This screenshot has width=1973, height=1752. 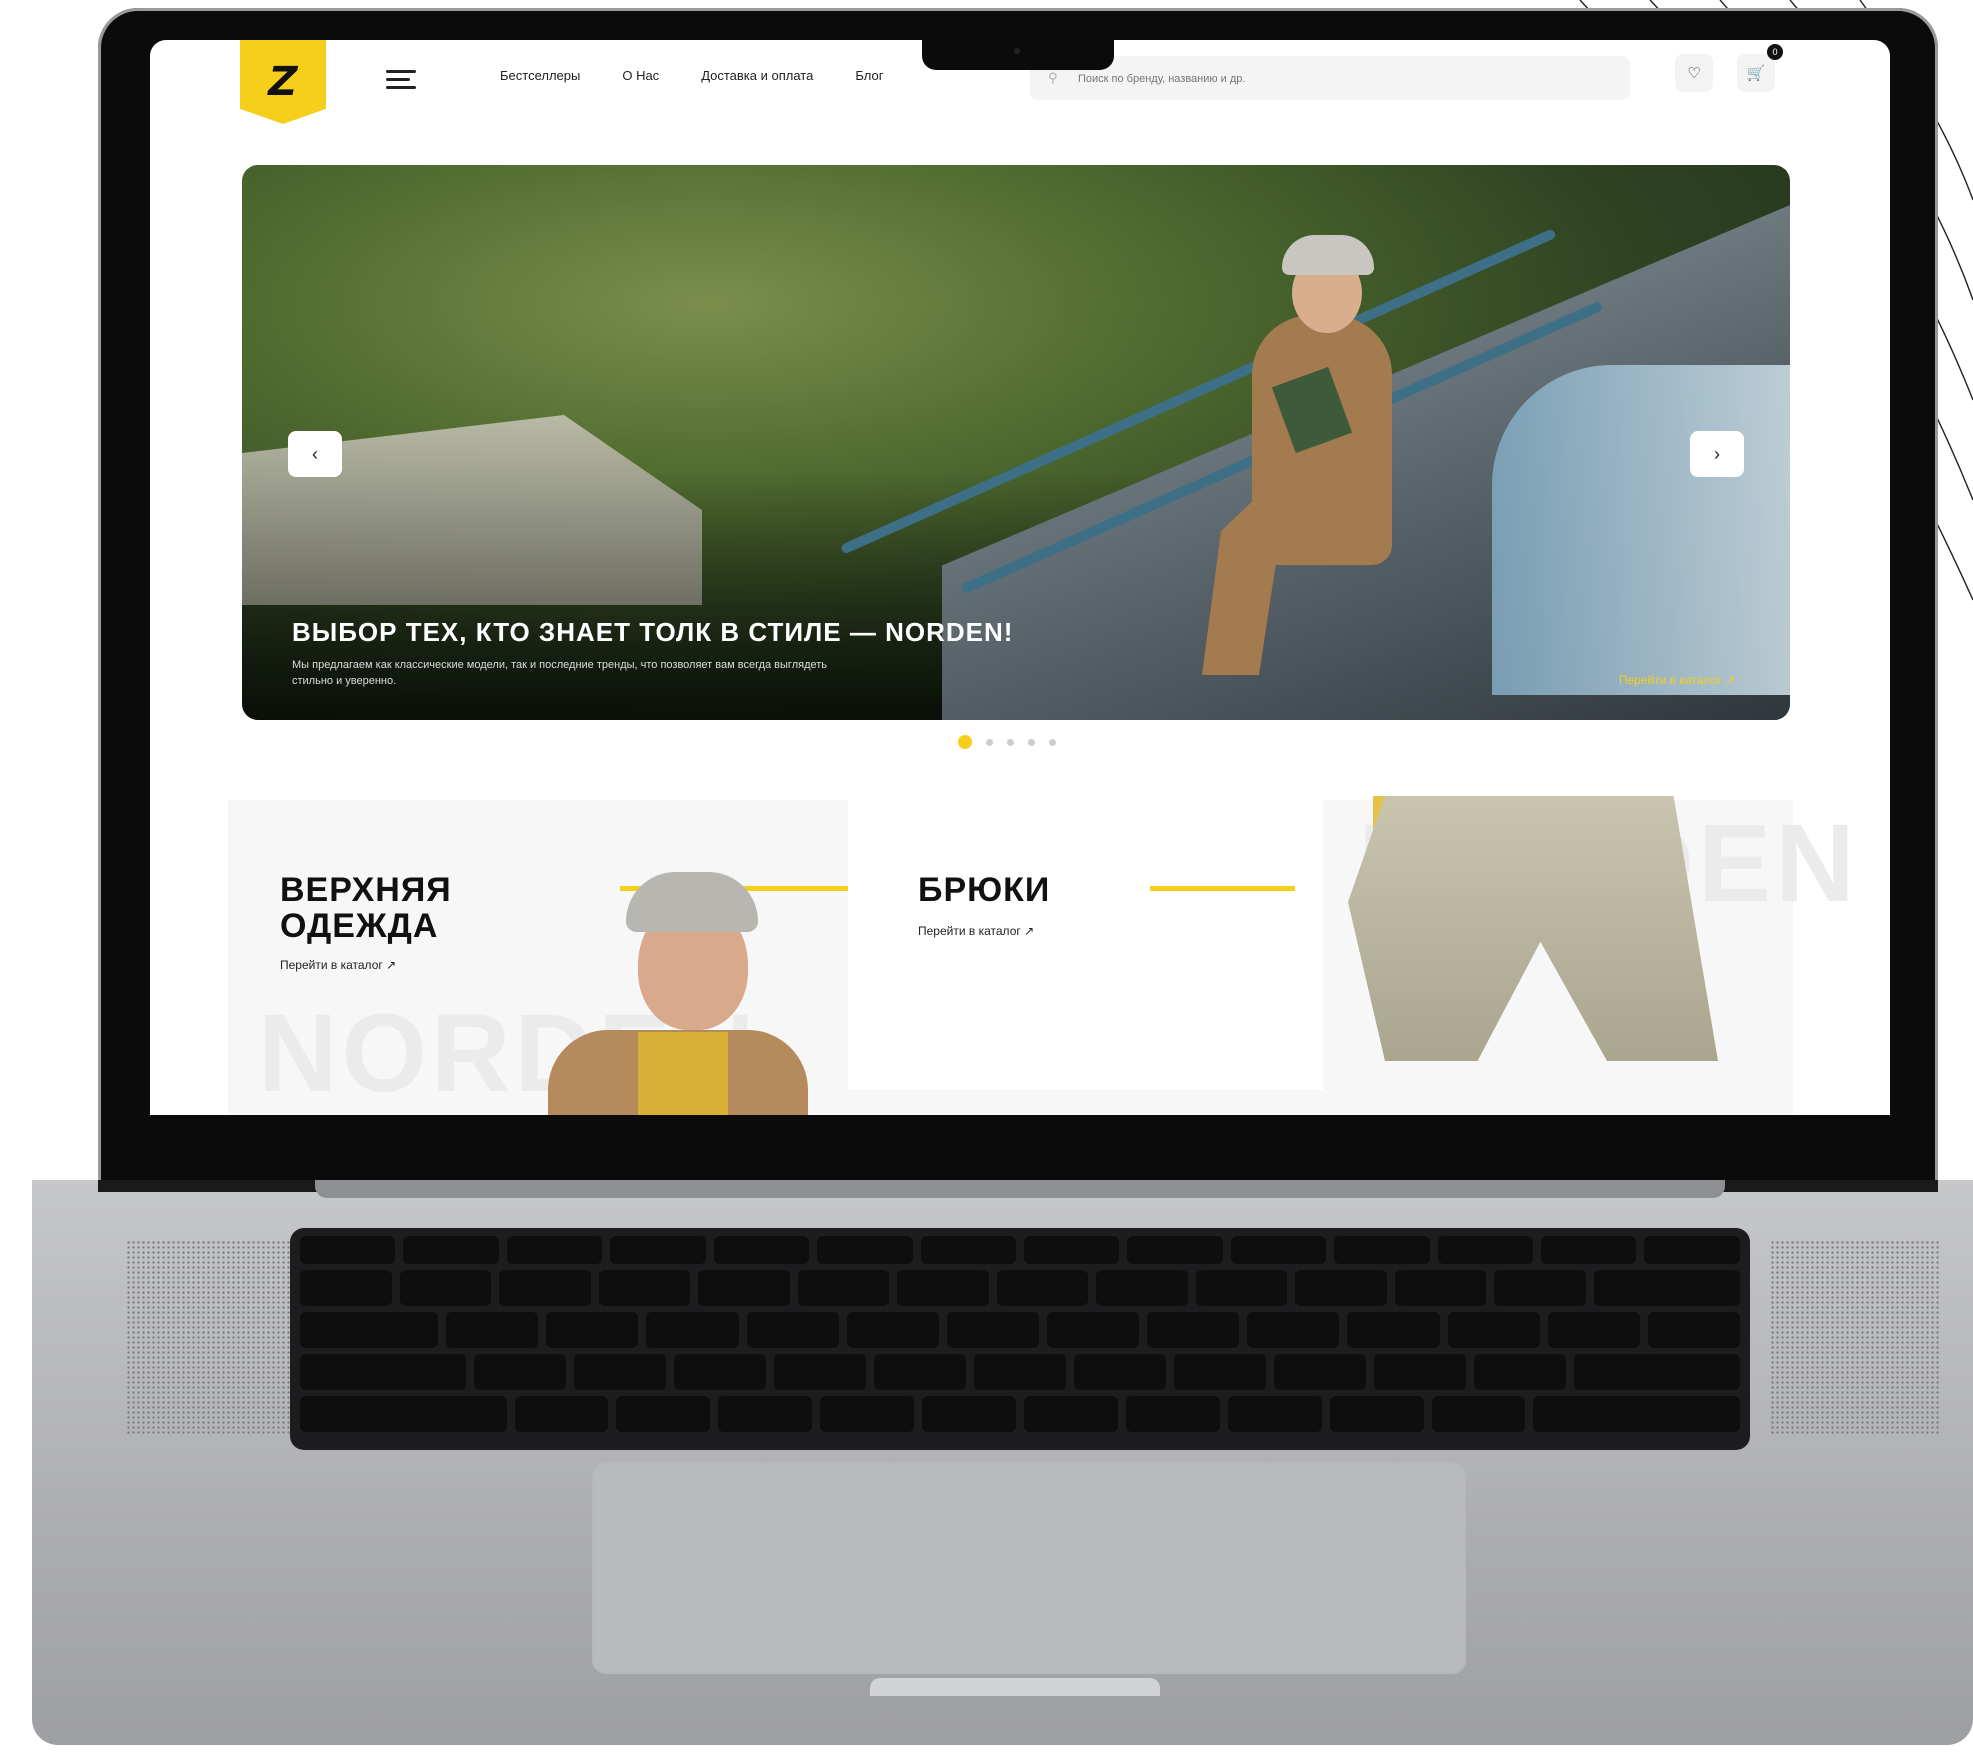 I want to click on nav-blog: Блог, so click(x=869, y=75).